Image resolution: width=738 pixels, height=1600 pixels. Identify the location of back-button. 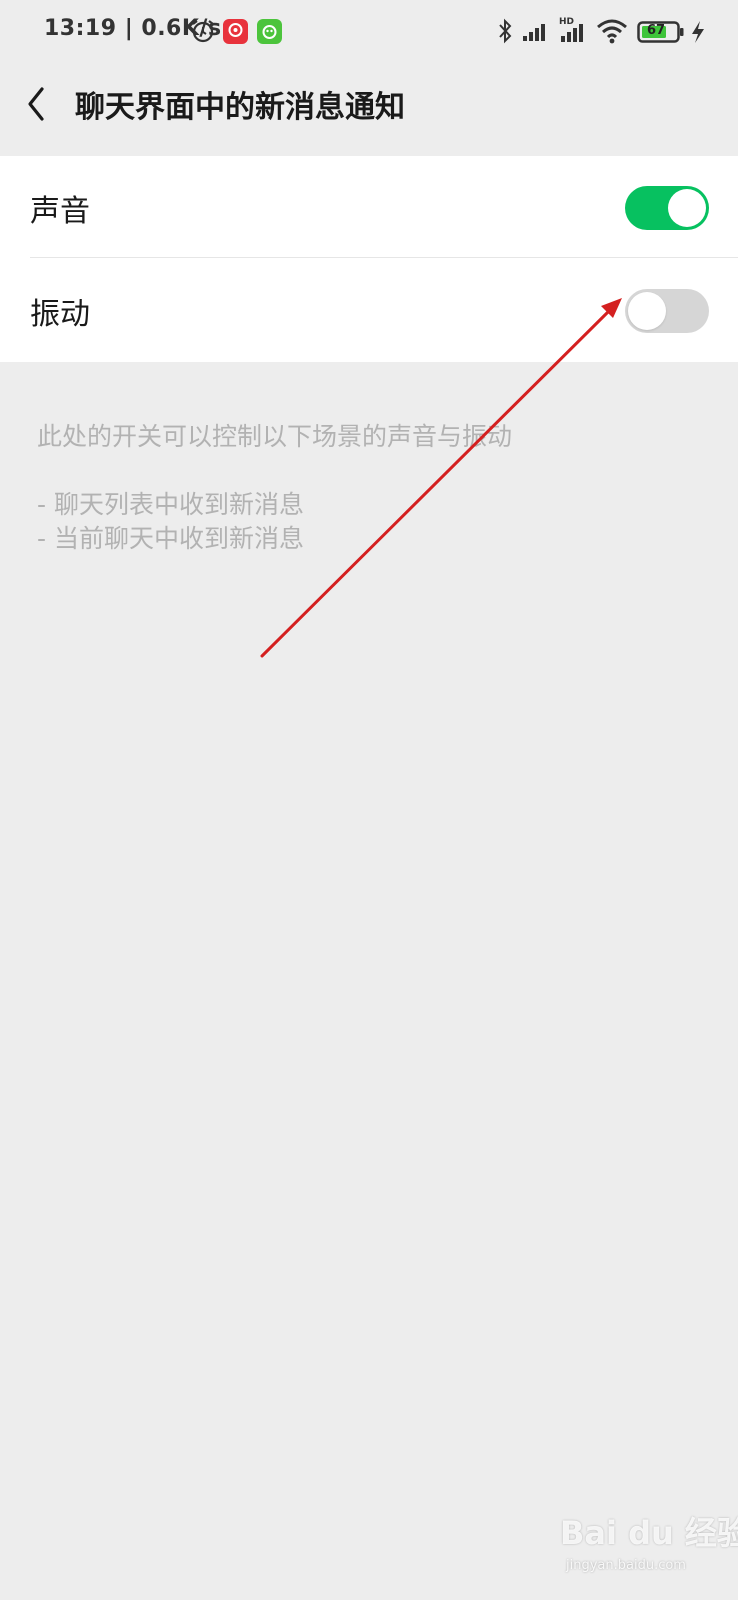
(40, 101).